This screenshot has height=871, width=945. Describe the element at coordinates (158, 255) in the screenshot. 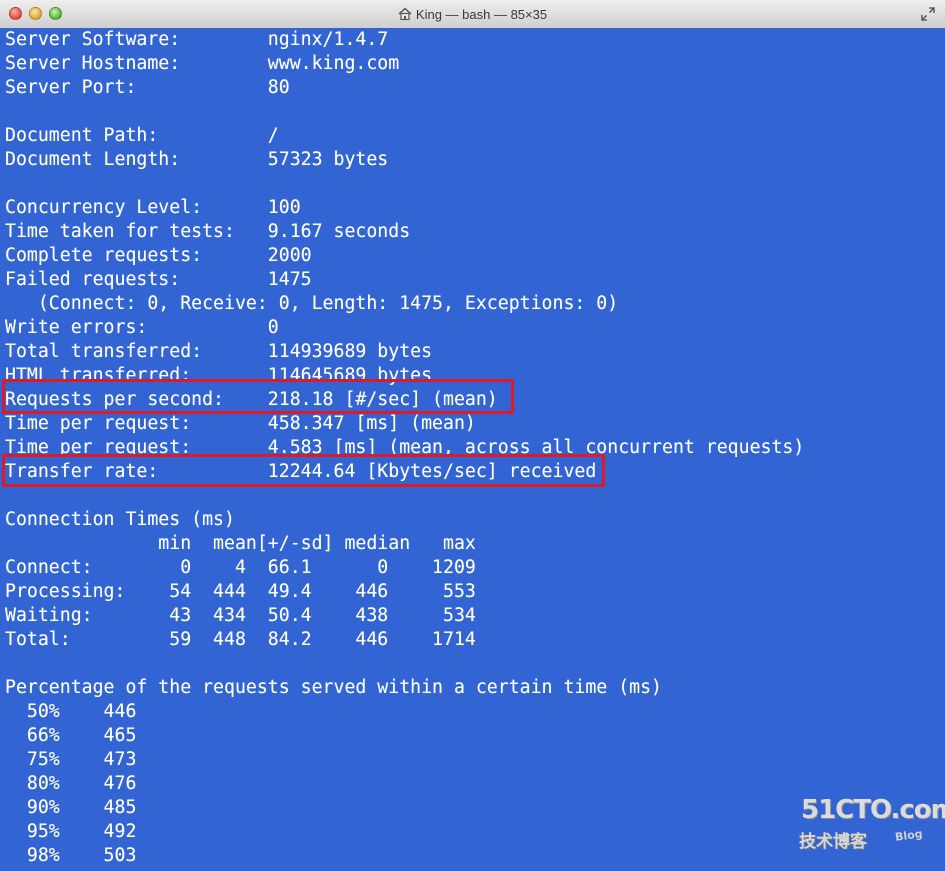

I see `terminal-line: Complete requests: 2000` at that location.